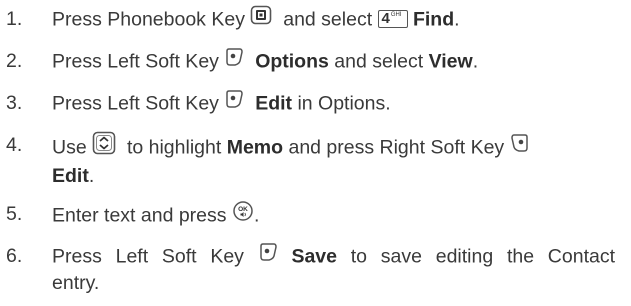 The width and height of the screenshot is (631, 306). What do you see at coordinates (314, 256) in the screenshot?
I see `step-bold-text: Save` at bounding box center [314, 256].